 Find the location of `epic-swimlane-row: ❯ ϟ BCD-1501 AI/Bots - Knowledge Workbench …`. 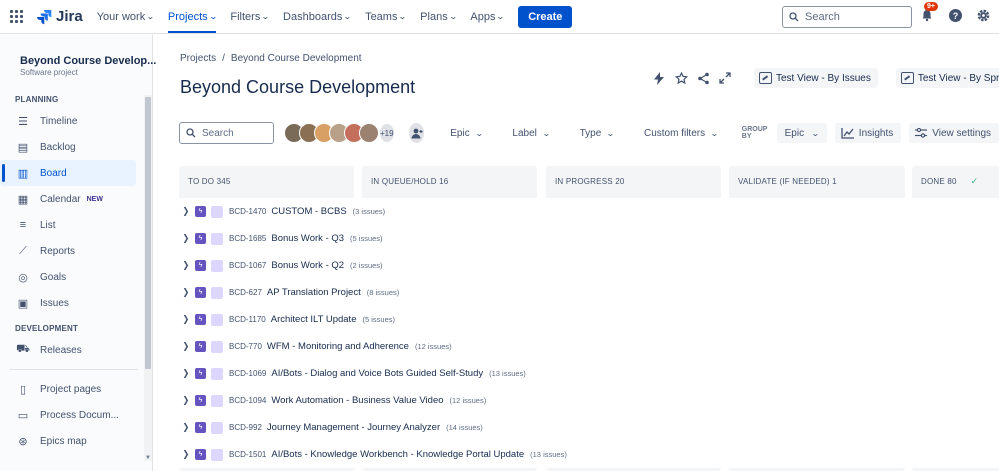

epic-swimlane-row: ❯ ϟ BCD-1501 AI/Bots - Knowledge Workbench … is located at coordinates (589, 454).